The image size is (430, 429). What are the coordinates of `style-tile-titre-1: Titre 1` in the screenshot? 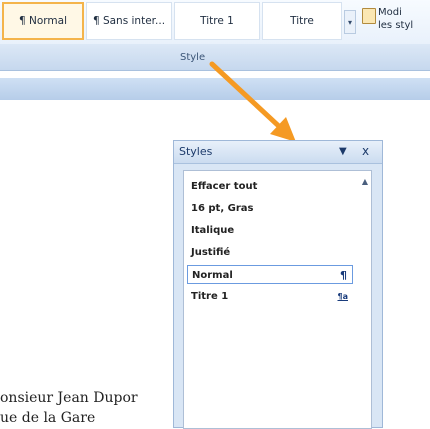 It's located at (217, 21).